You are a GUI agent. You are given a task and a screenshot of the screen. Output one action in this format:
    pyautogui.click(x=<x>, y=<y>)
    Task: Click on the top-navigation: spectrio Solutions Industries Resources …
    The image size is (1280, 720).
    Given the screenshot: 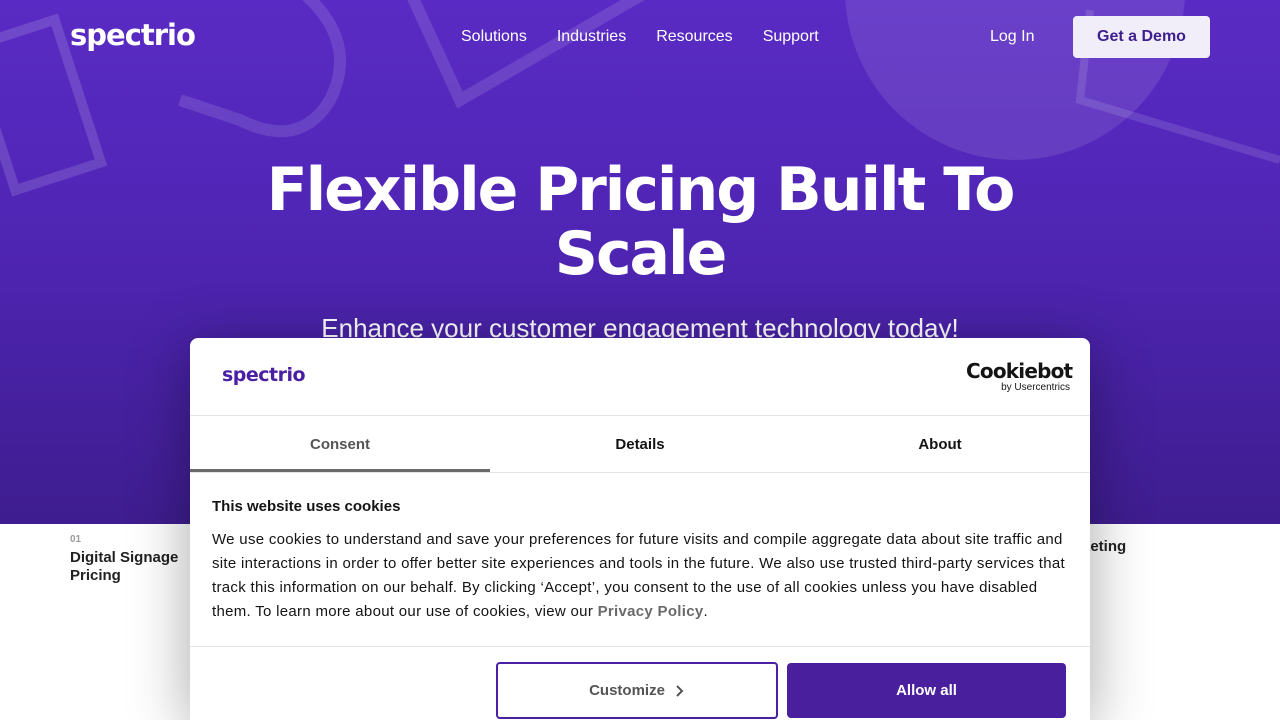 What is the action you would take?
    pyautogui.click(x=640, y=37)
    